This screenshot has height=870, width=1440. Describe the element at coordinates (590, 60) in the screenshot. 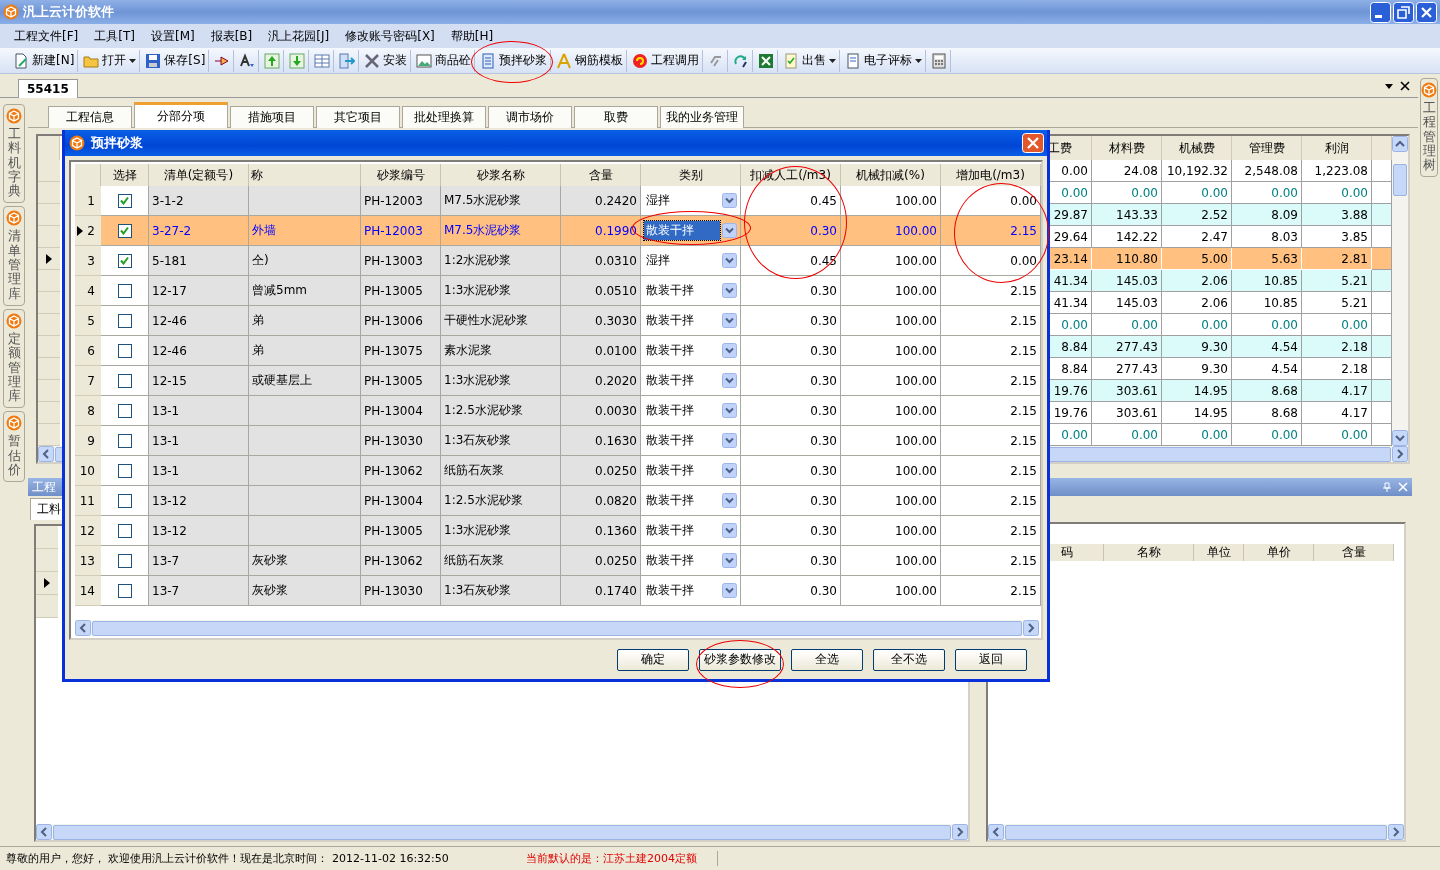

I see `toolbar-button: 钢筋模板` at that location.